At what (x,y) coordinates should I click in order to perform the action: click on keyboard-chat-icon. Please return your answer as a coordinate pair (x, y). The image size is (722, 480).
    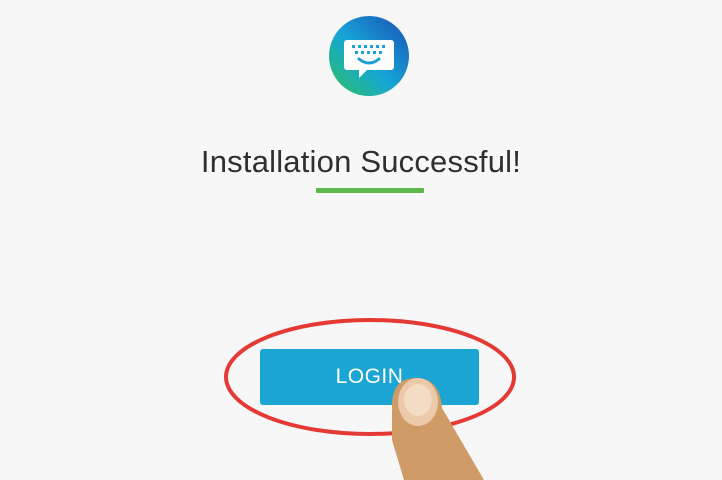
    Looking at the image, I should click on (369, 56).